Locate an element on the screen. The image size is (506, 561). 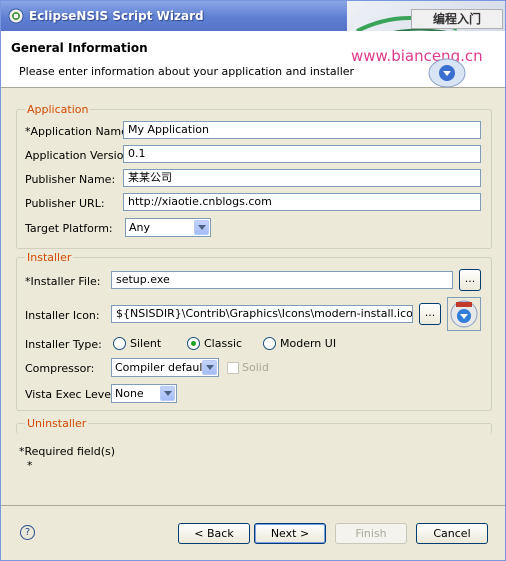
installer-group-label: Installer is located at coordinates (49, 257).